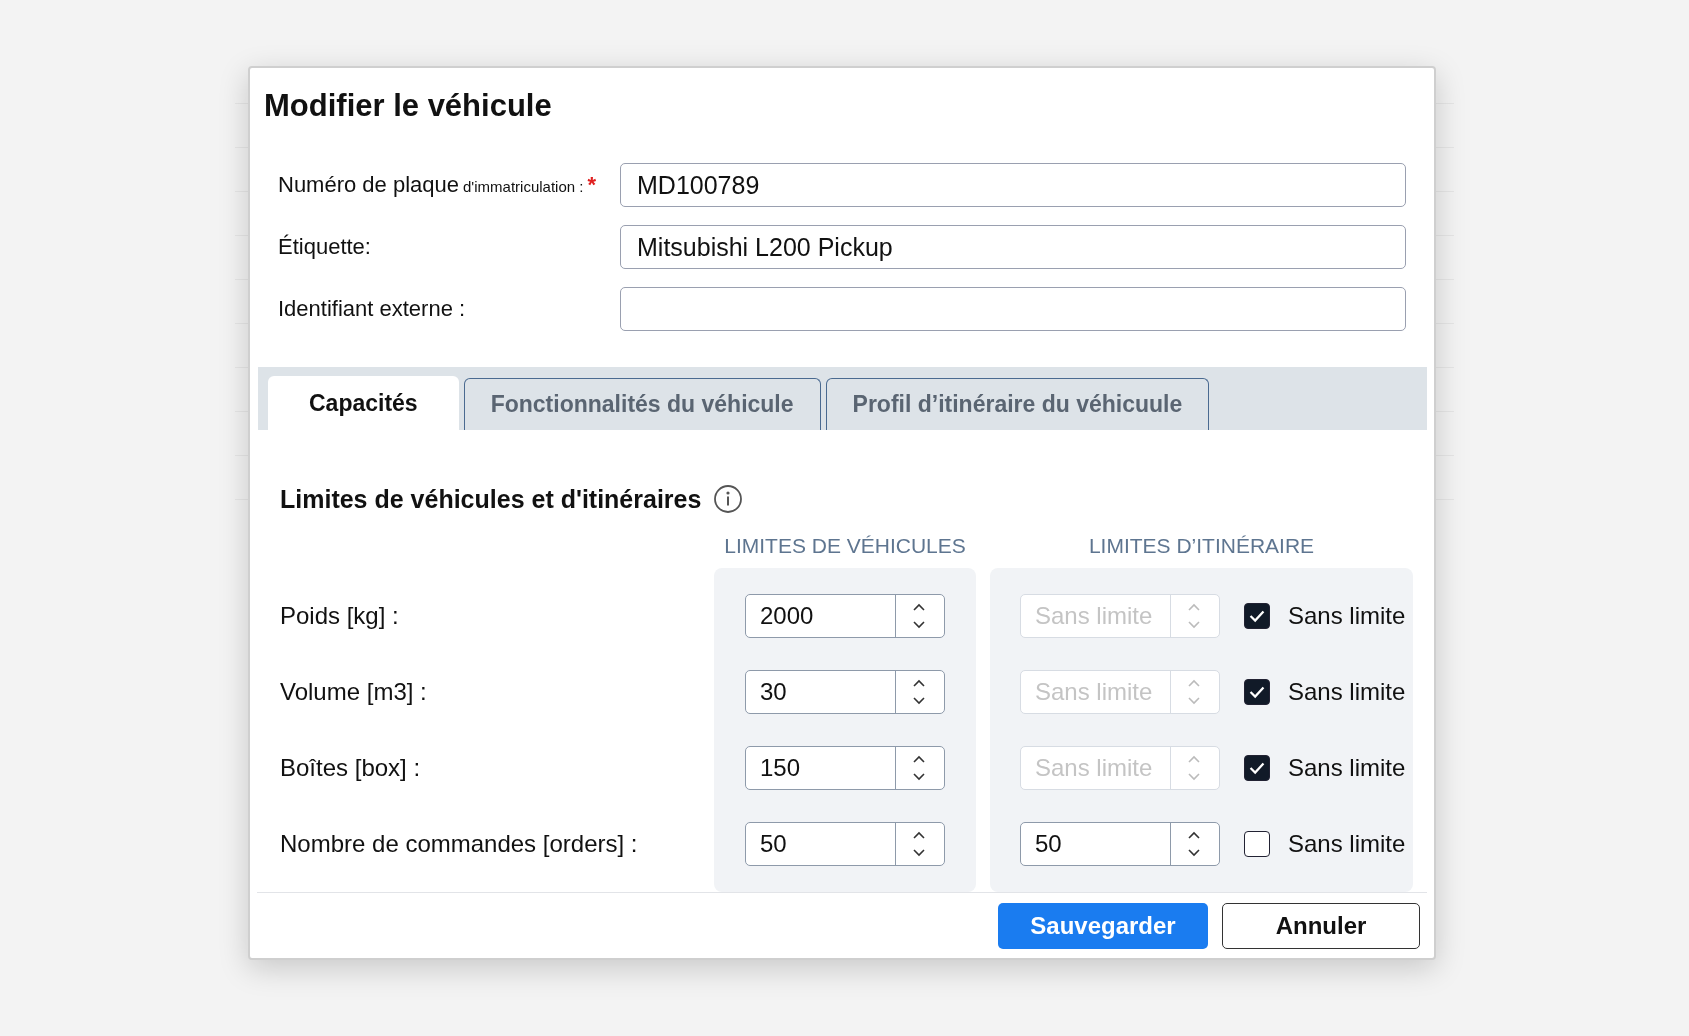  Describe the element at coordinates (728, 499) in the screenshot. I see `info-icon` at that location.